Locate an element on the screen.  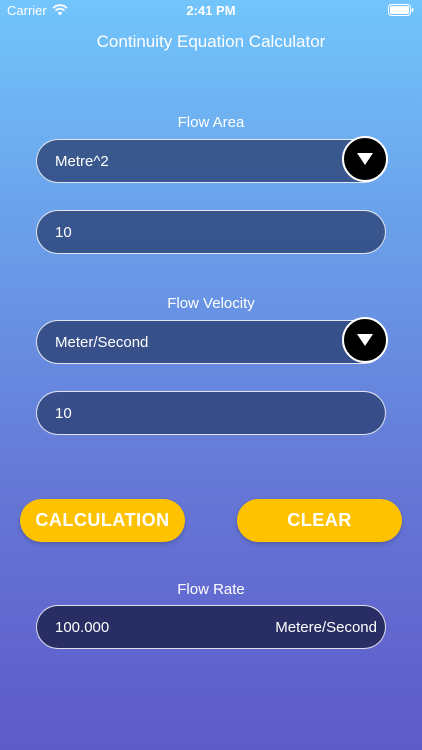
flow-velocity-input: 10 is located at coordinates (211, 413).